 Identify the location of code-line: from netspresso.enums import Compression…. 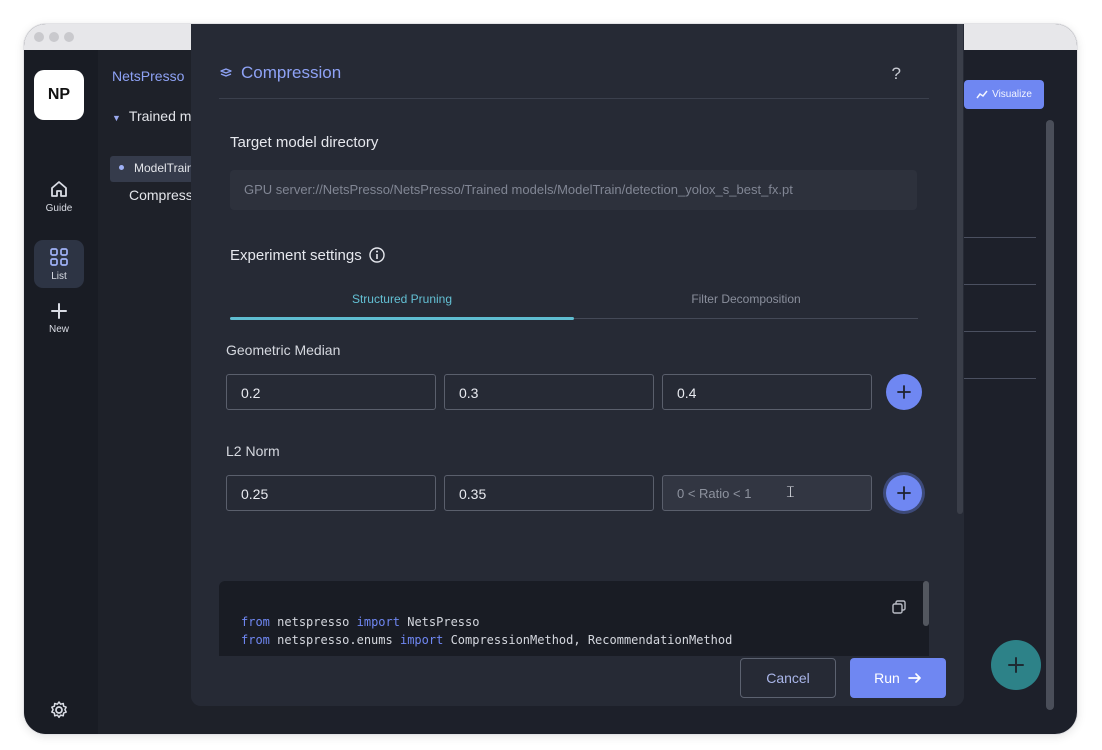
(585, 640).